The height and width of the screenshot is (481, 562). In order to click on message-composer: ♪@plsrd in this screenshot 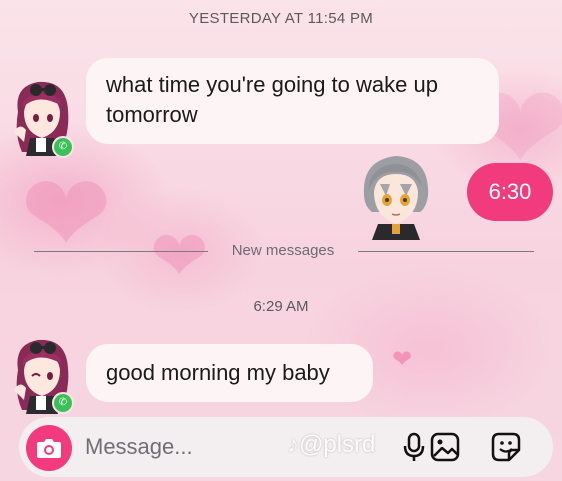, I will do `click(286, 447)`.